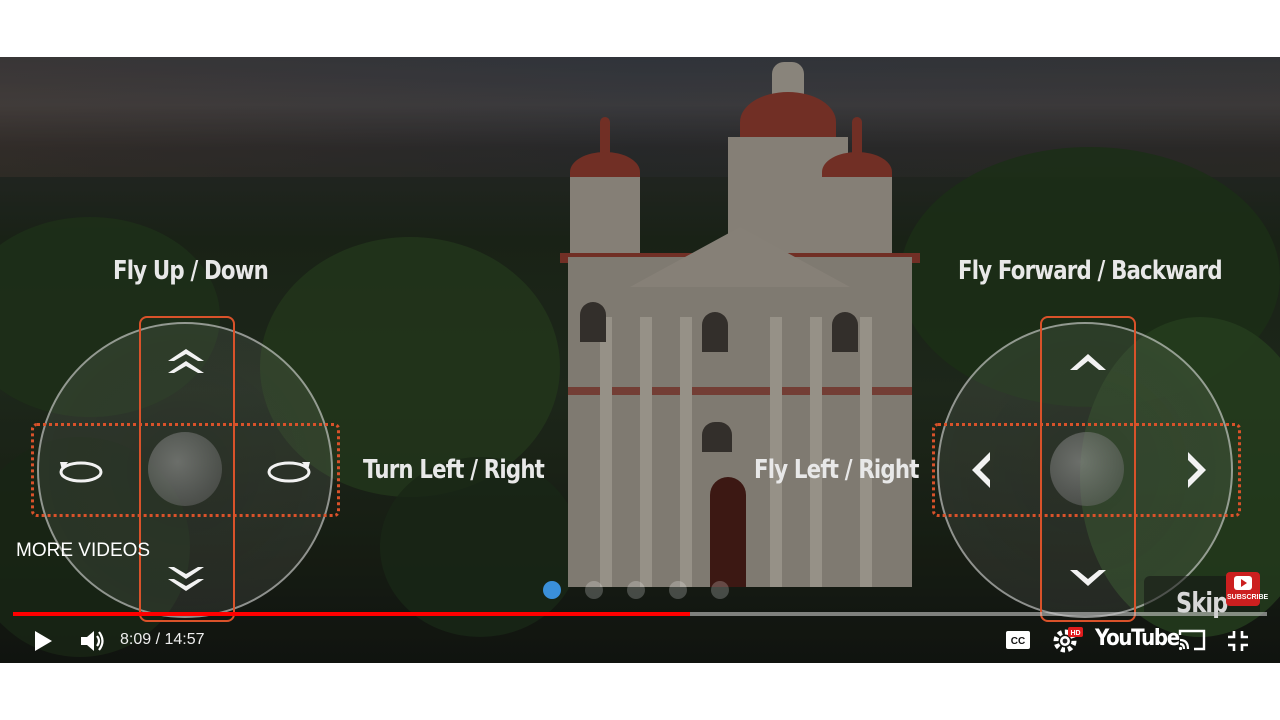  Describe the element at coordinates (1088, 578) in the screenshot. I see `chevron-down-icon` at that location.